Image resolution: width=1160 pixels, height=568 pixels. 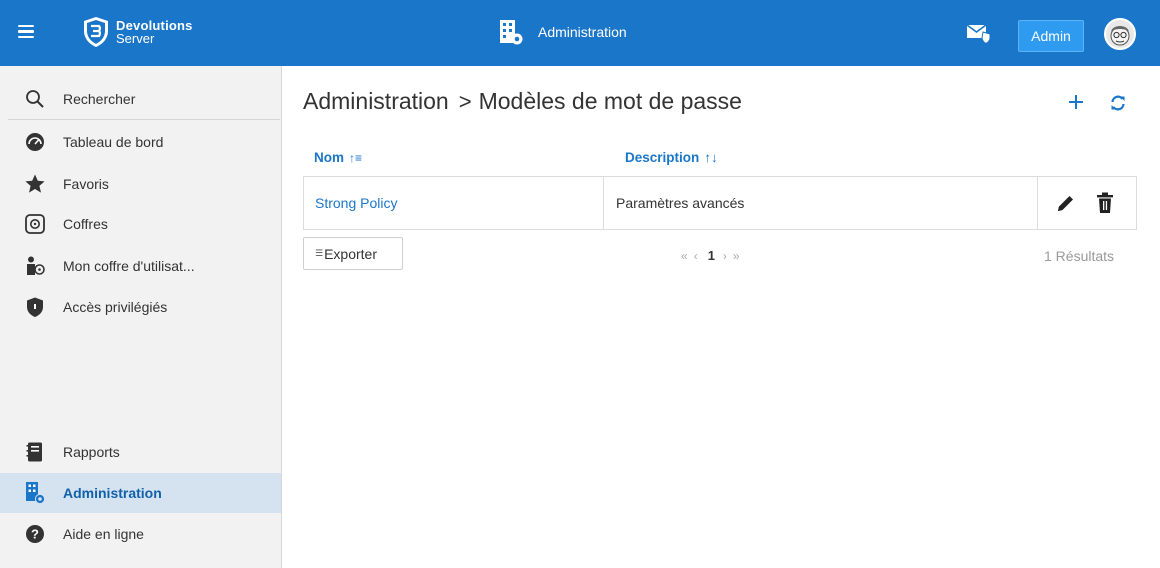 What do you see at coordinates (112, 493) in the screenshot?
I see `sidebar-item-label: Administration` at bounding box center [112, 493].